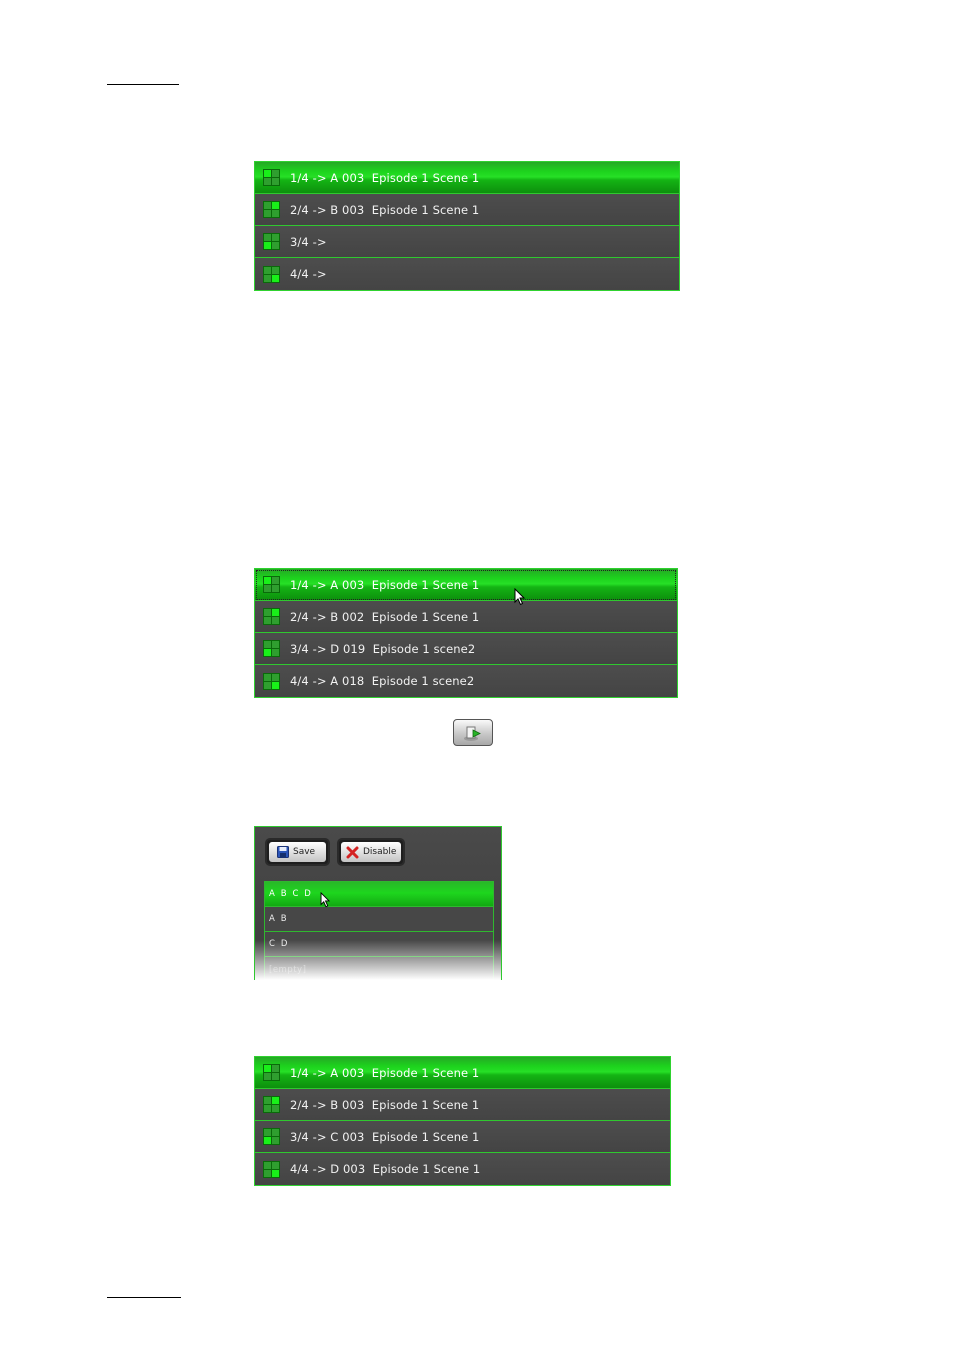 The width and height of the screenshot is (954, 1350). I want to click on apply-layout-icon, so click(472, 733).